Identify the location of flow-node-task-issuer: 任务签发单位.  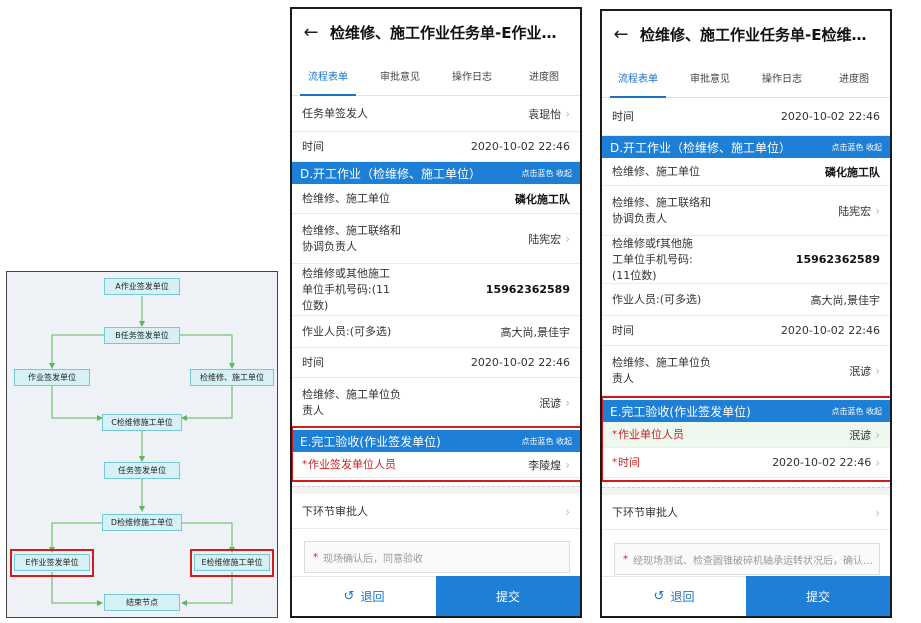
(142, 470).